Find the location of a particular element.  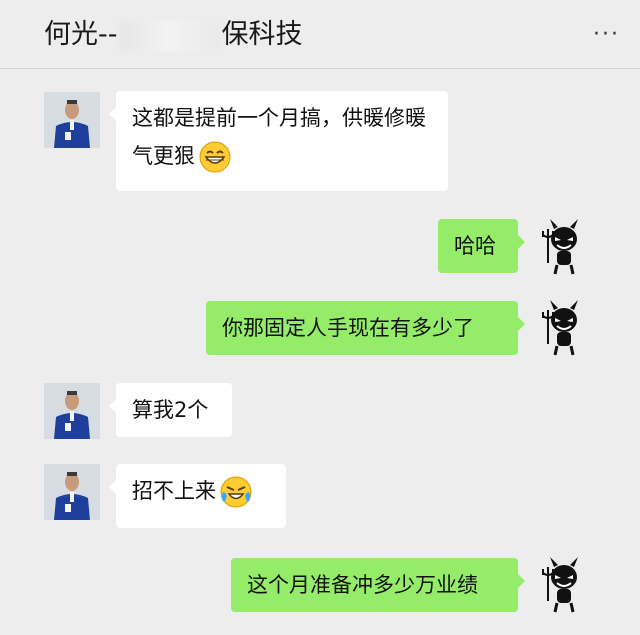

loudly-crying-laughing-face-icon is located at coordinates (236, 492).